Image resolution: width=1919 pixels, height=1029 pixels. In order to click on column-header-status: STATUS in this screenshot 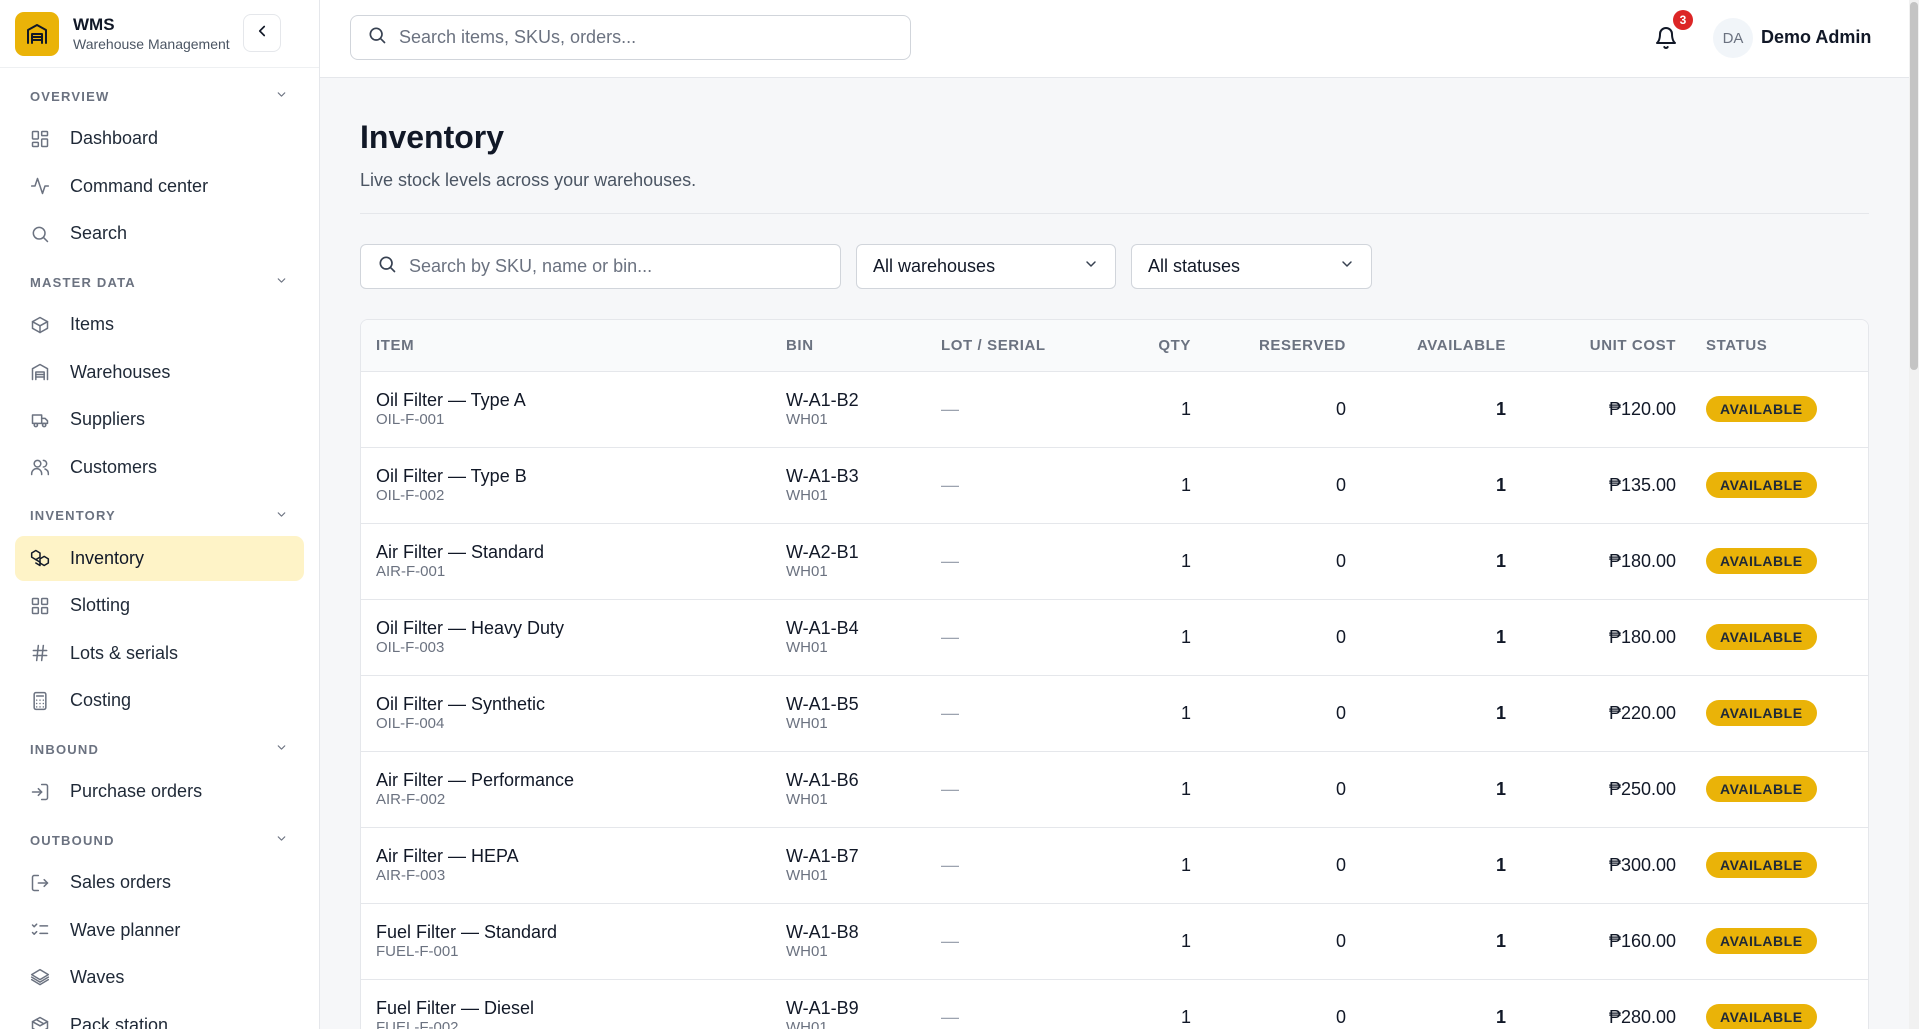, I will do `click(1779, 346)`.